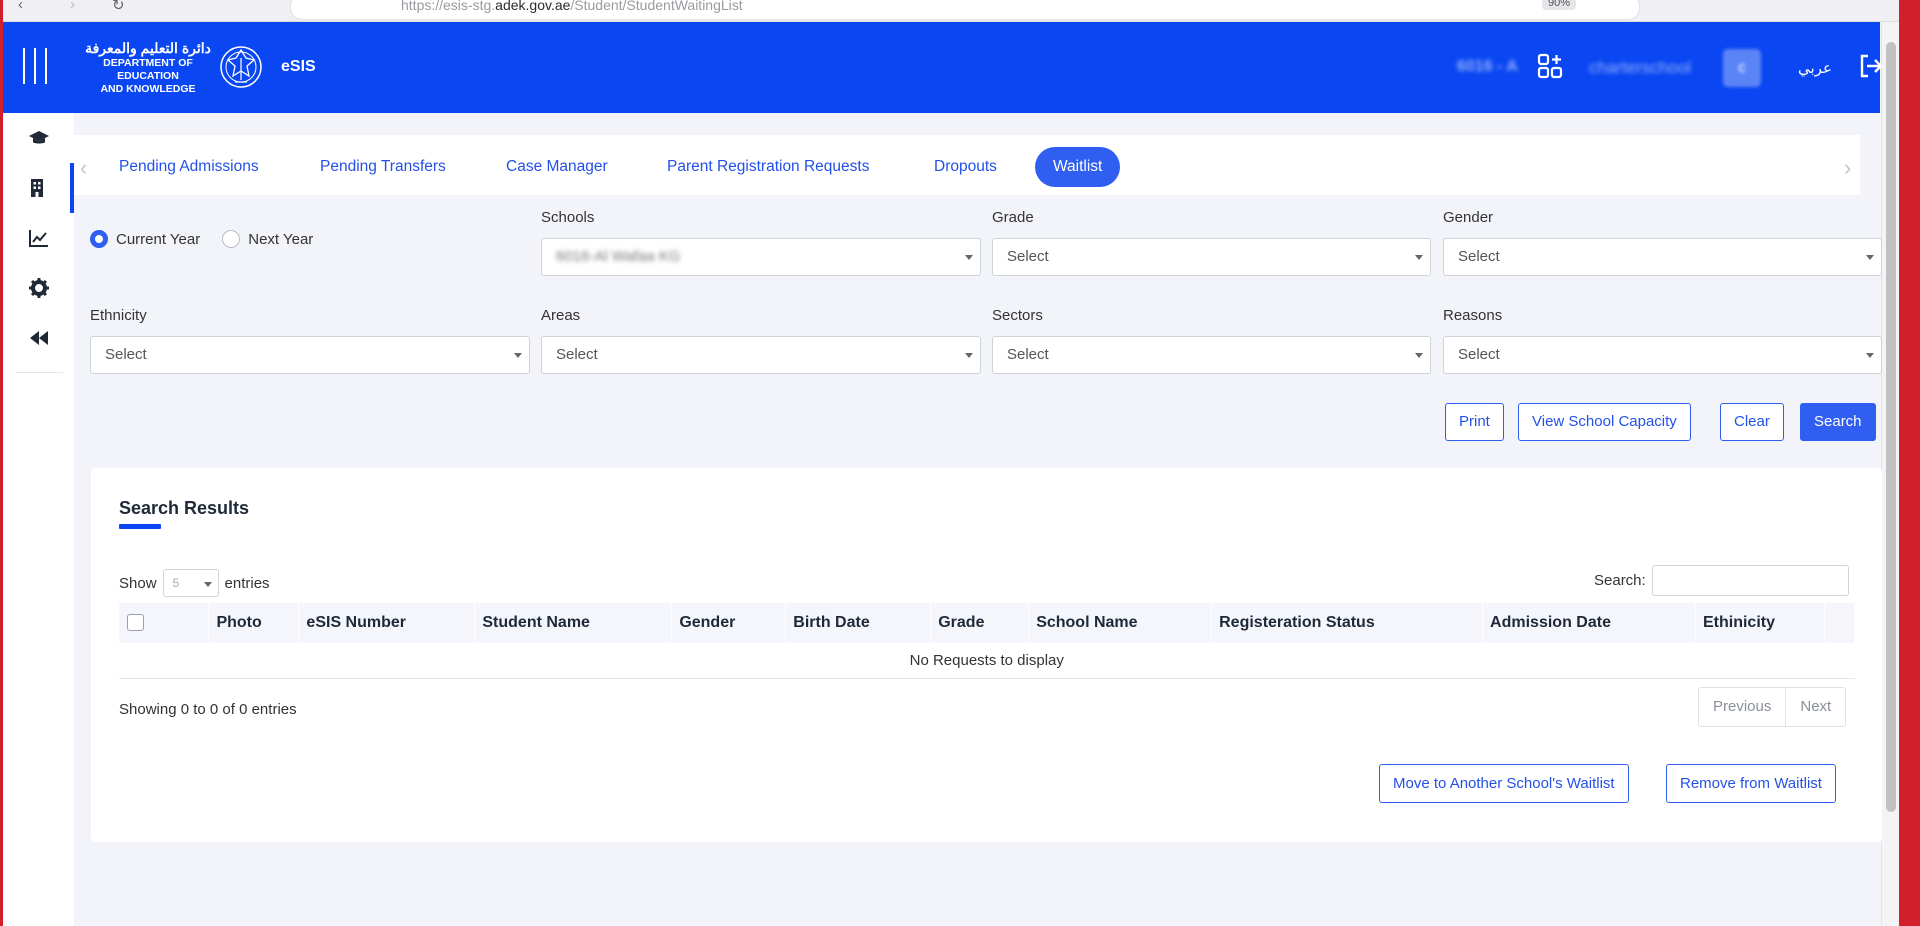 The width and height of the screenshot is (1920, 926). I want to click on table-info: Showing 0 to 0 of 0 entries, so click(208, 709).